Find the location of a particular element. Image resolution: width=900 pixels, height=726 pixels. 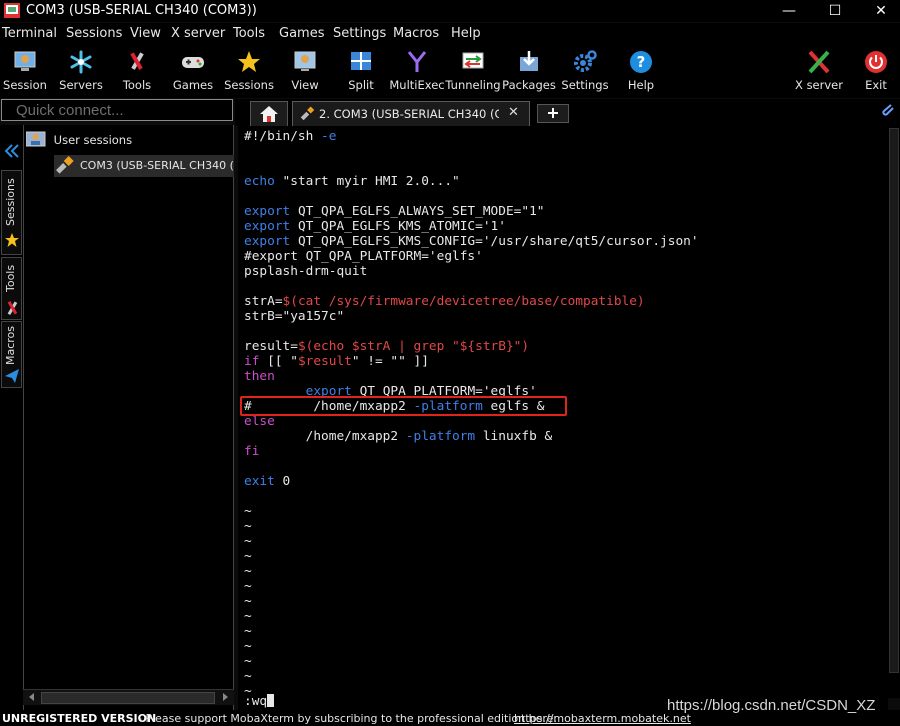

scroll-left-icon is located at coordinates (32, 697).